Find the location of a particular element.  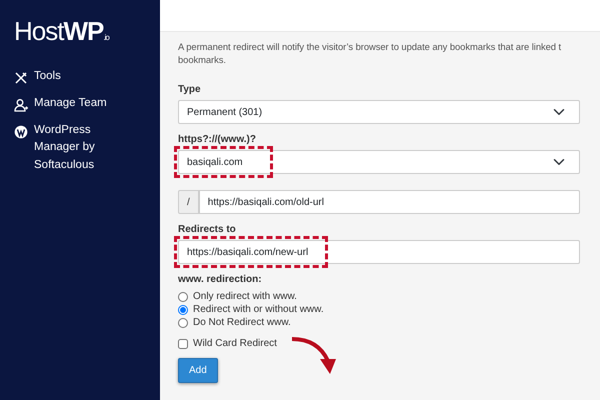

redirect-input: https://basiqali.com/new-url is located at coordinates (379, 252).